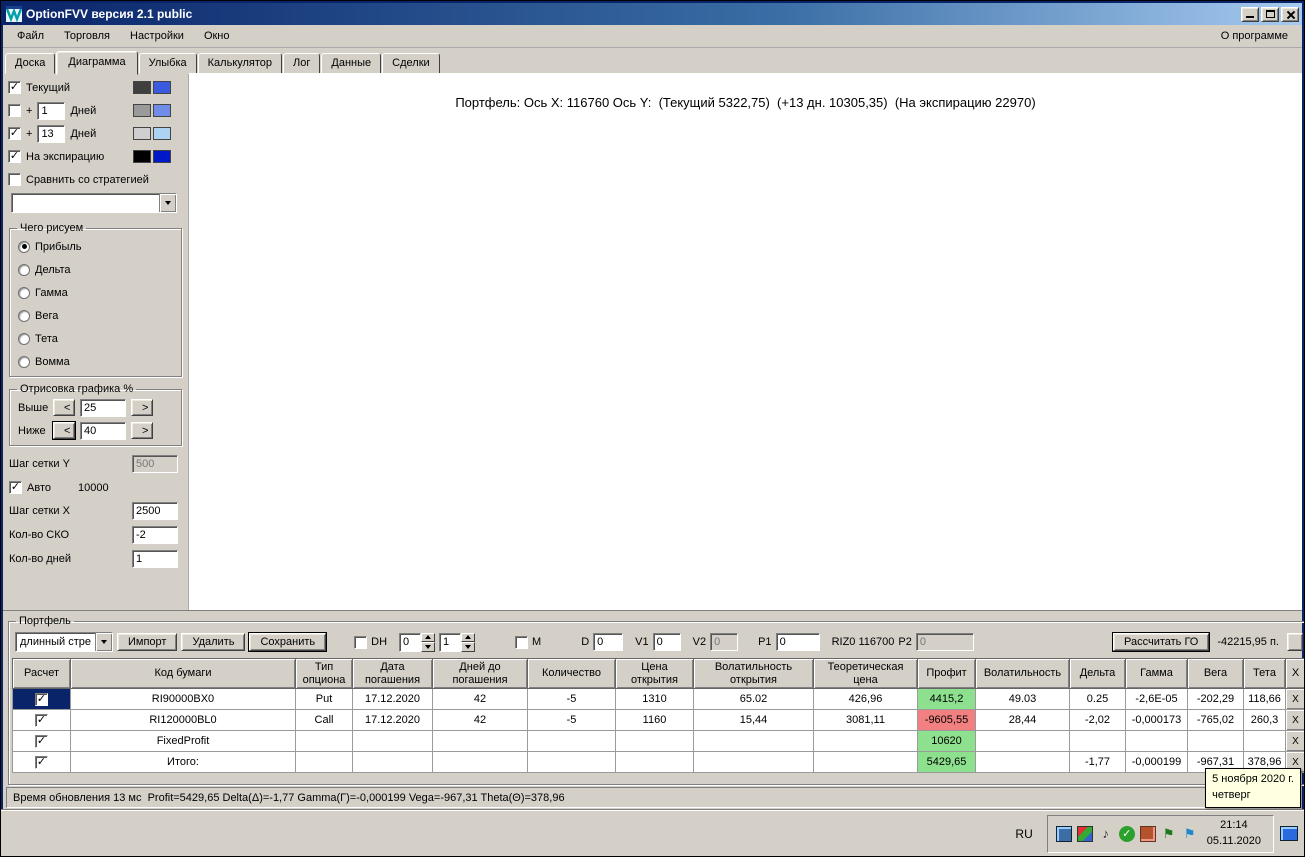 This screenshot has height=857, width=1305. What do you see at coordinates (392, 673) in the screenshot?
I see `column-header: Дата погашения` at bounding box center [392, 673].